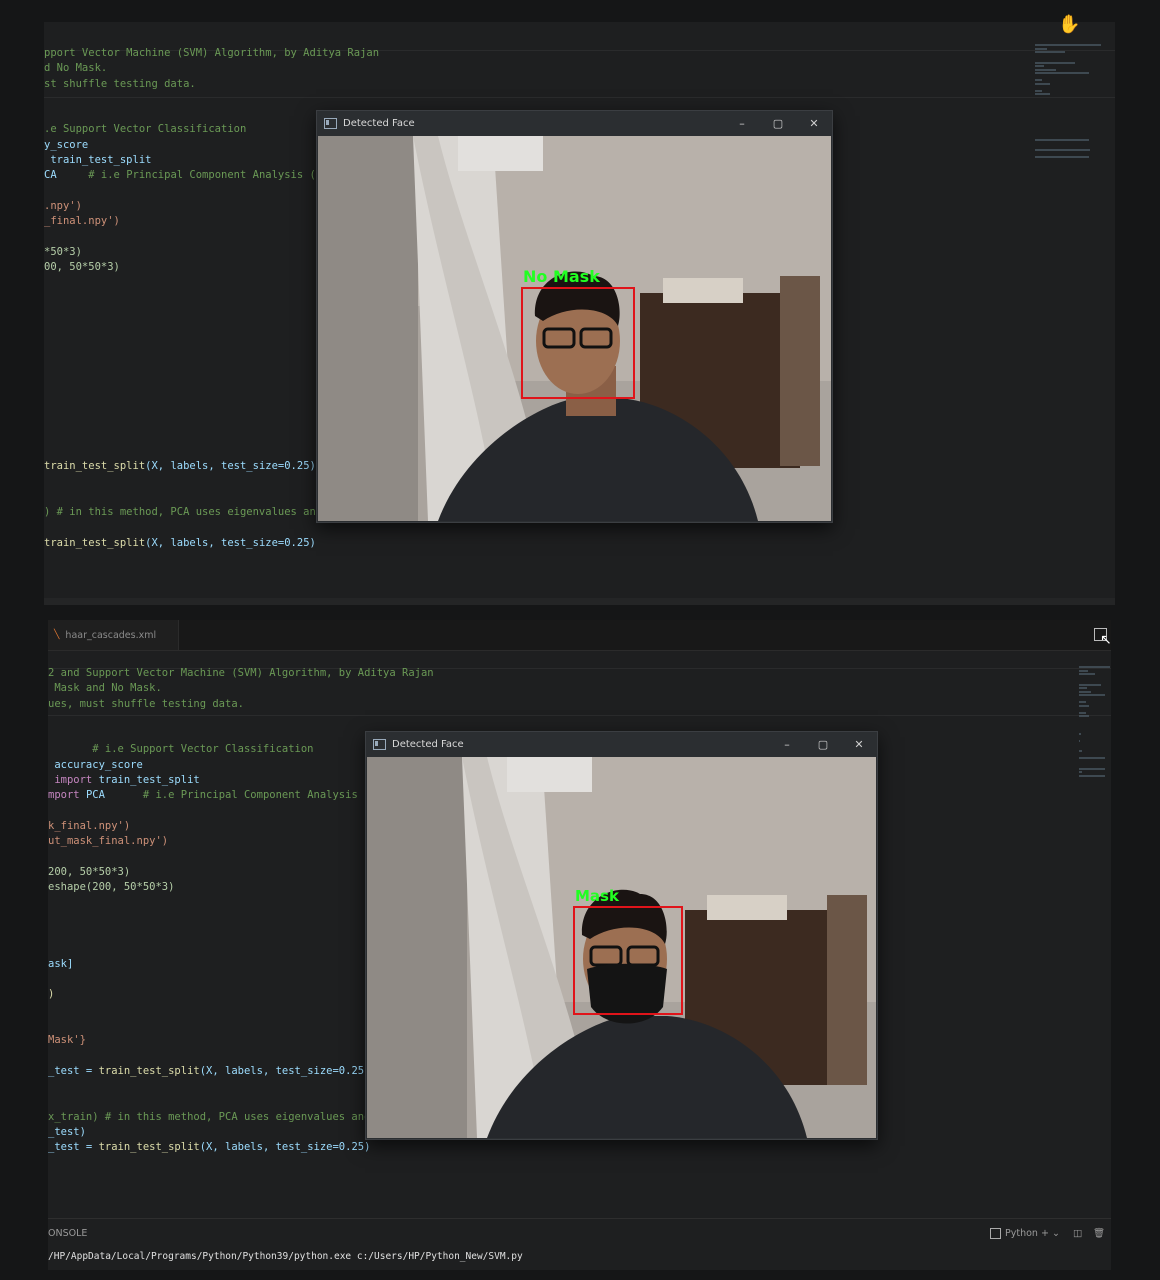 This screenshot has width=1160, height=1280. I want to click on camera-feed: No Mask, so click(574, 328).